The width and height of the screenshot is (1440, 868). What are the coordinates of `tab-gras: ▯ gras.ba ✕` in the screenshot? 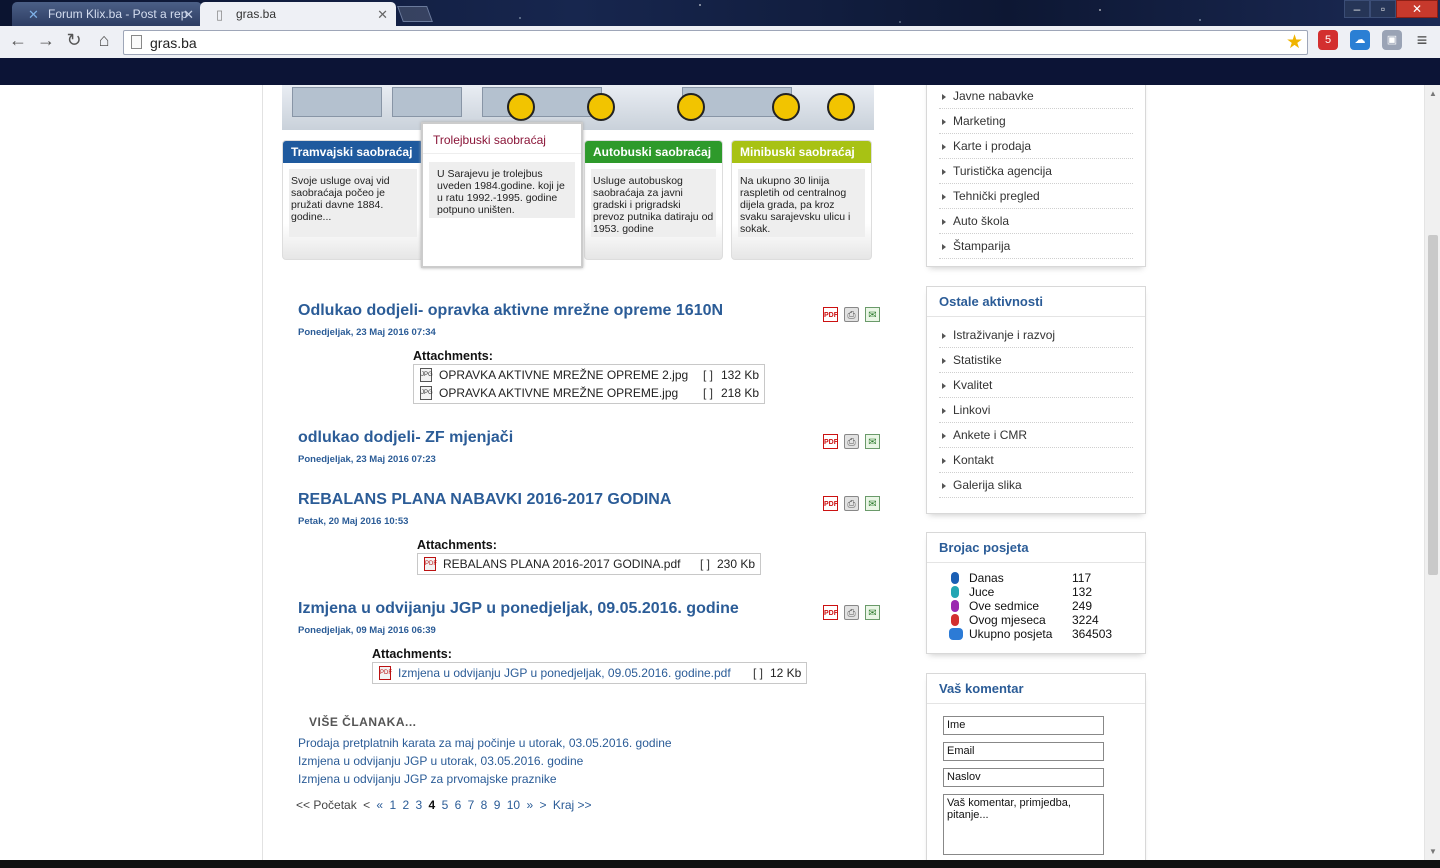 It's located at (298, 14).